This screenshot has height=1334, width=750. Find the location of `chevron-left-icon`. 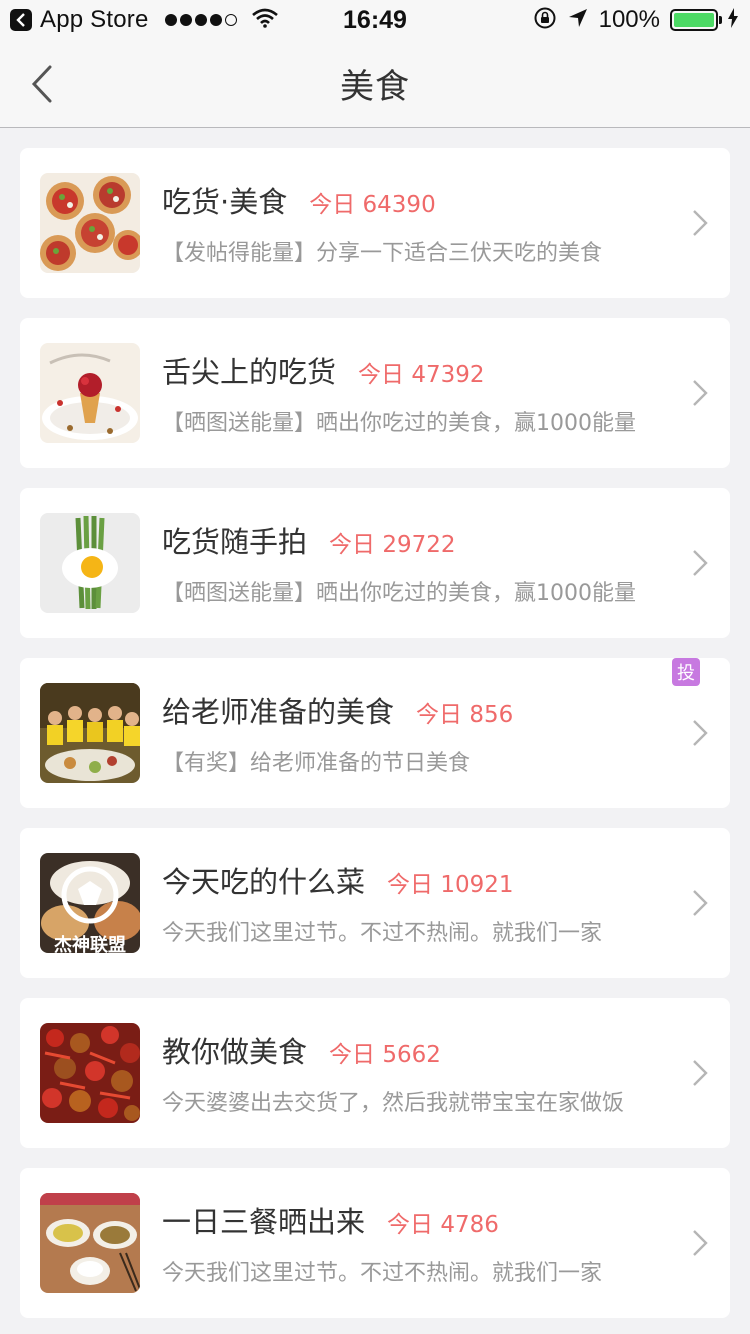

chevron-left-icon is located at coordinates (41, 84).